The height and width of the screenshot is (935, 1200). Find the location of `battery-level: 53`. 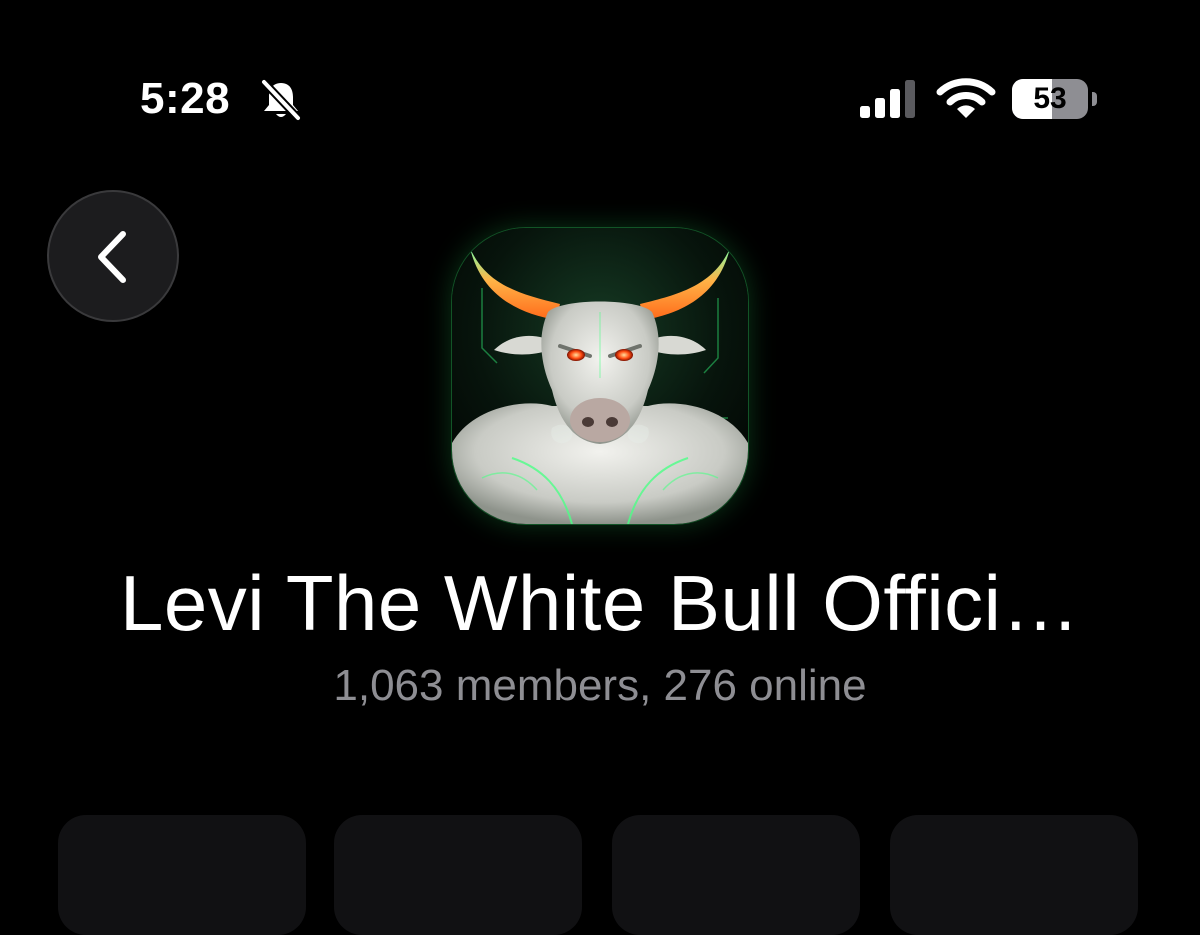

battery-level: 53 is located at coordinates (1050, 98).